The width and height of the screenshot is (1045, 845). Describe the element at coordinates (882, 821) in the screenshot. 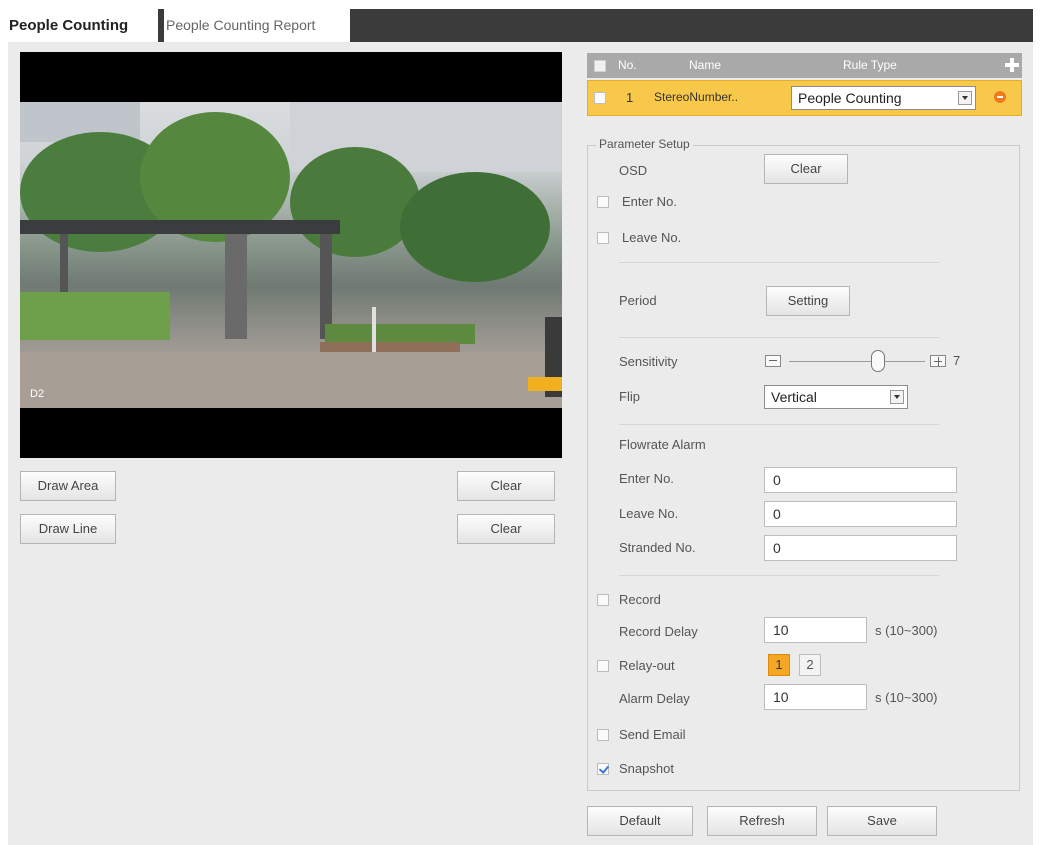

I see `save-button: Save` at that location.